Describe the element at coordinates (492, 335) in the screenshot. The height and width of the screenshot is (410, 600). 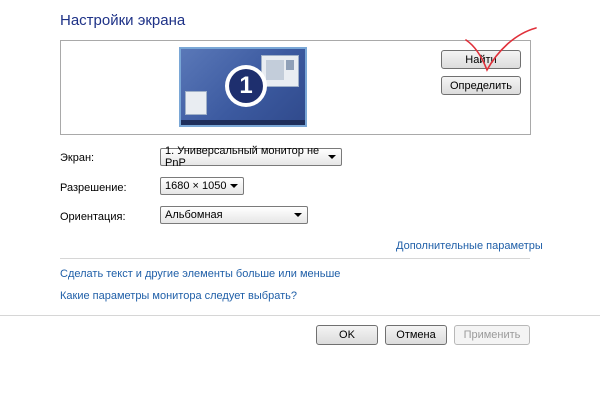
I see `apply-button: Применить` at that location.